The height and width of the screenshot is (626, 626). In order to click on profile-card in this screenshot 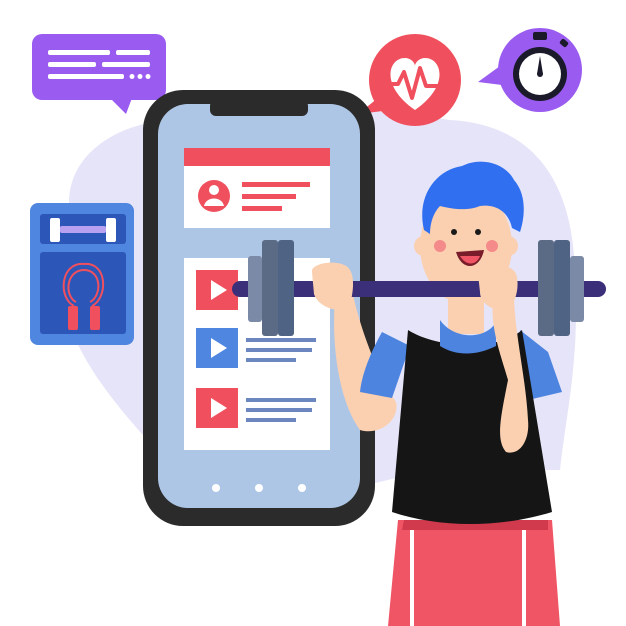, I will do `click(257, 188)`.